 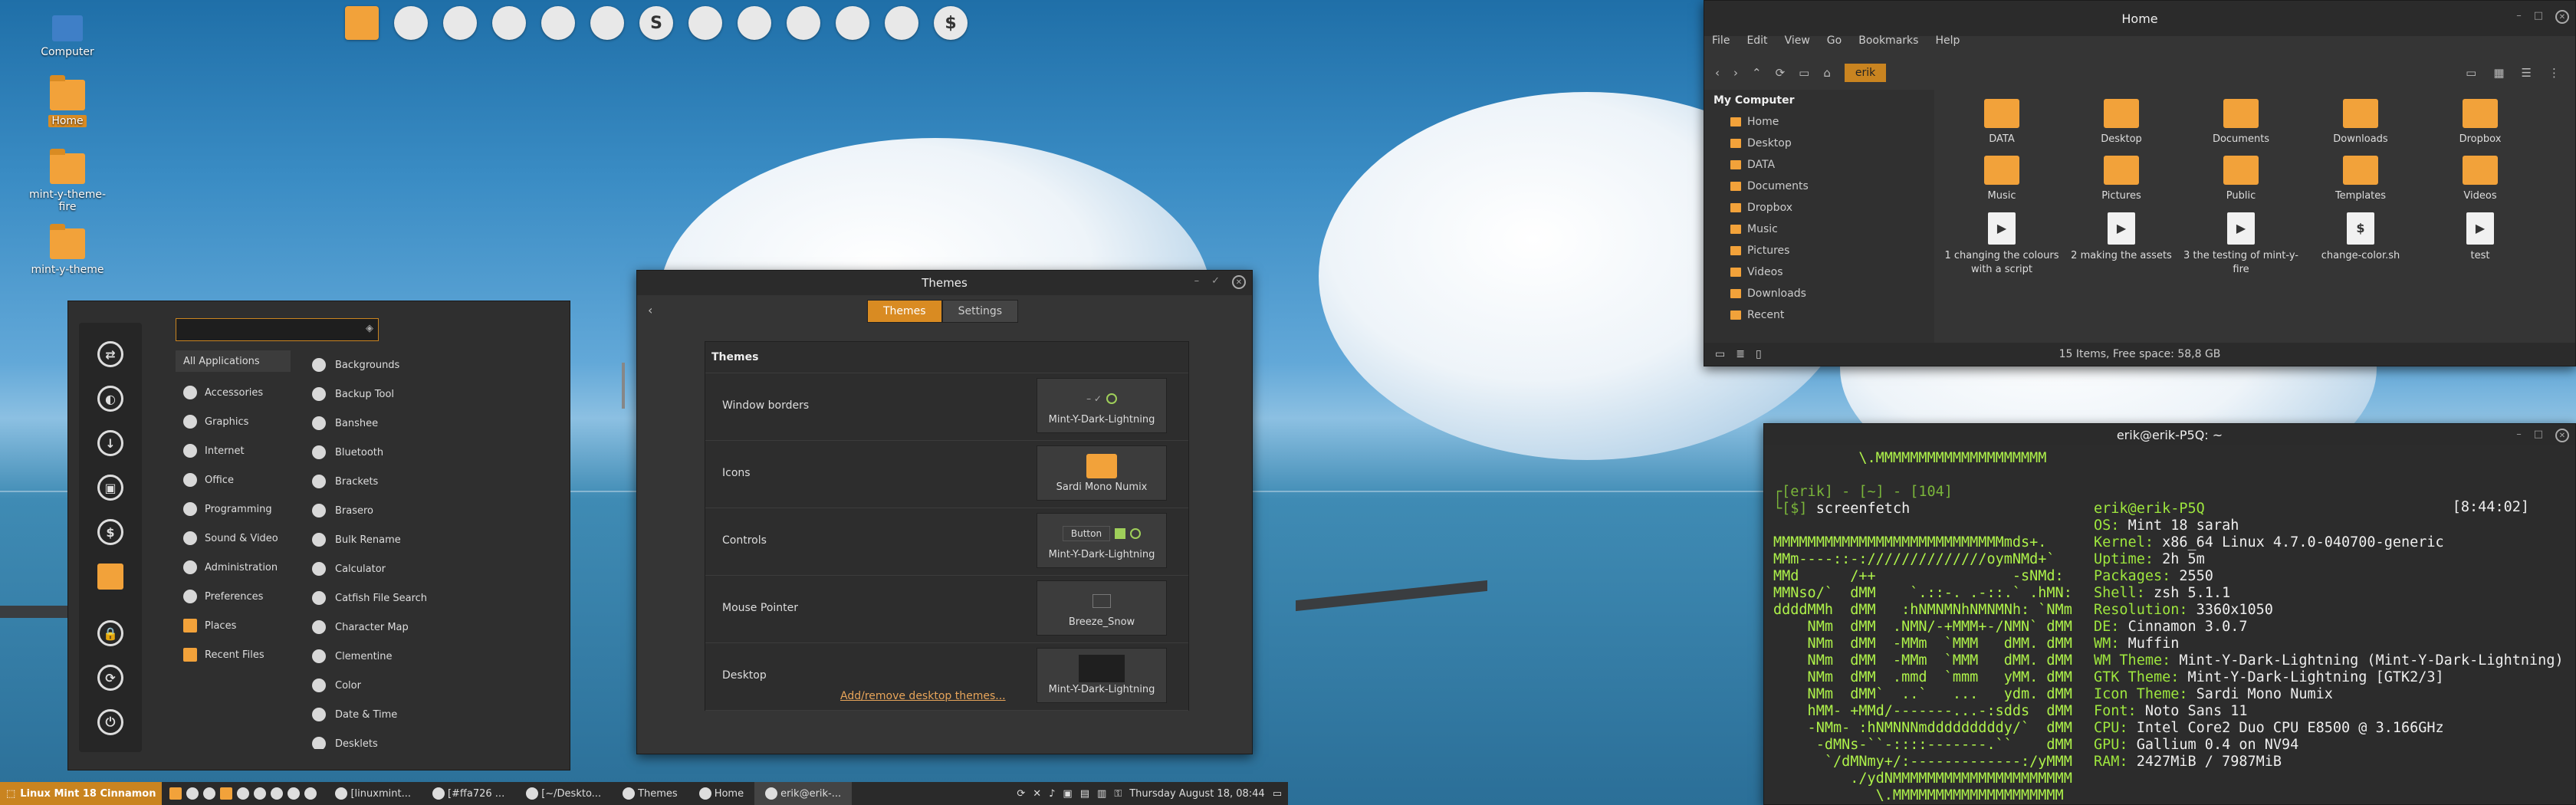 I want to click on theme-chooser-button: Button Mint-Y-Dark-Lightning, so click(x=1102, y=540).